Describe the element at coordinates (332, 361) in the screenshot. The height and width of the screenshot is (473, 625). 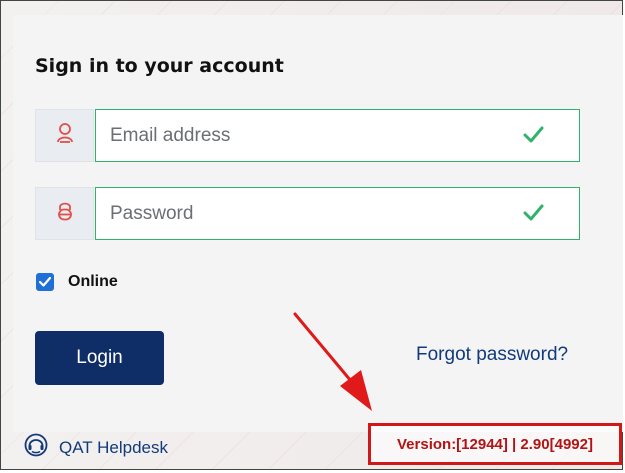
I see `annotation-arrow` at that location.